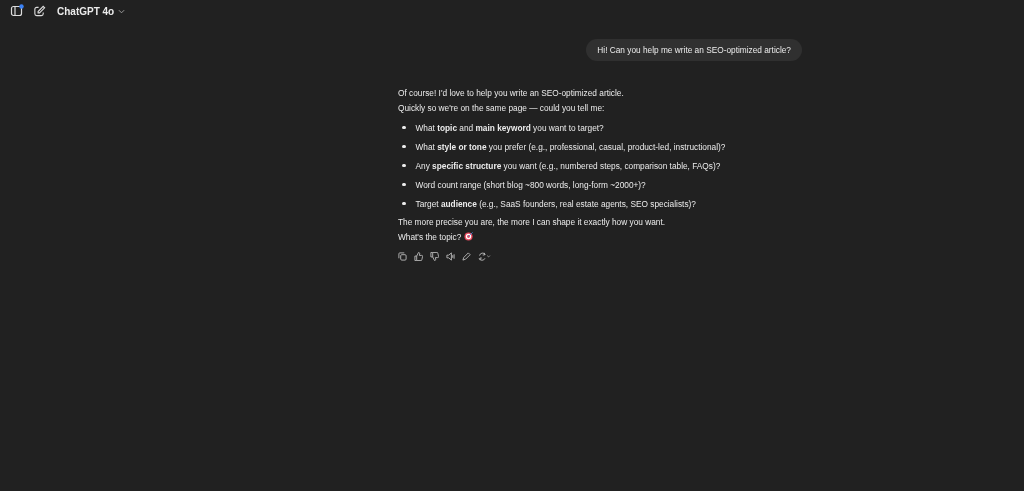 The image size is (1024, 491). What do you see at coordinates (502, 108) in the screenshot?
I see `reply-text: Quickly so we're on the same page — could you tell me:` at bounding box center [502, 108].